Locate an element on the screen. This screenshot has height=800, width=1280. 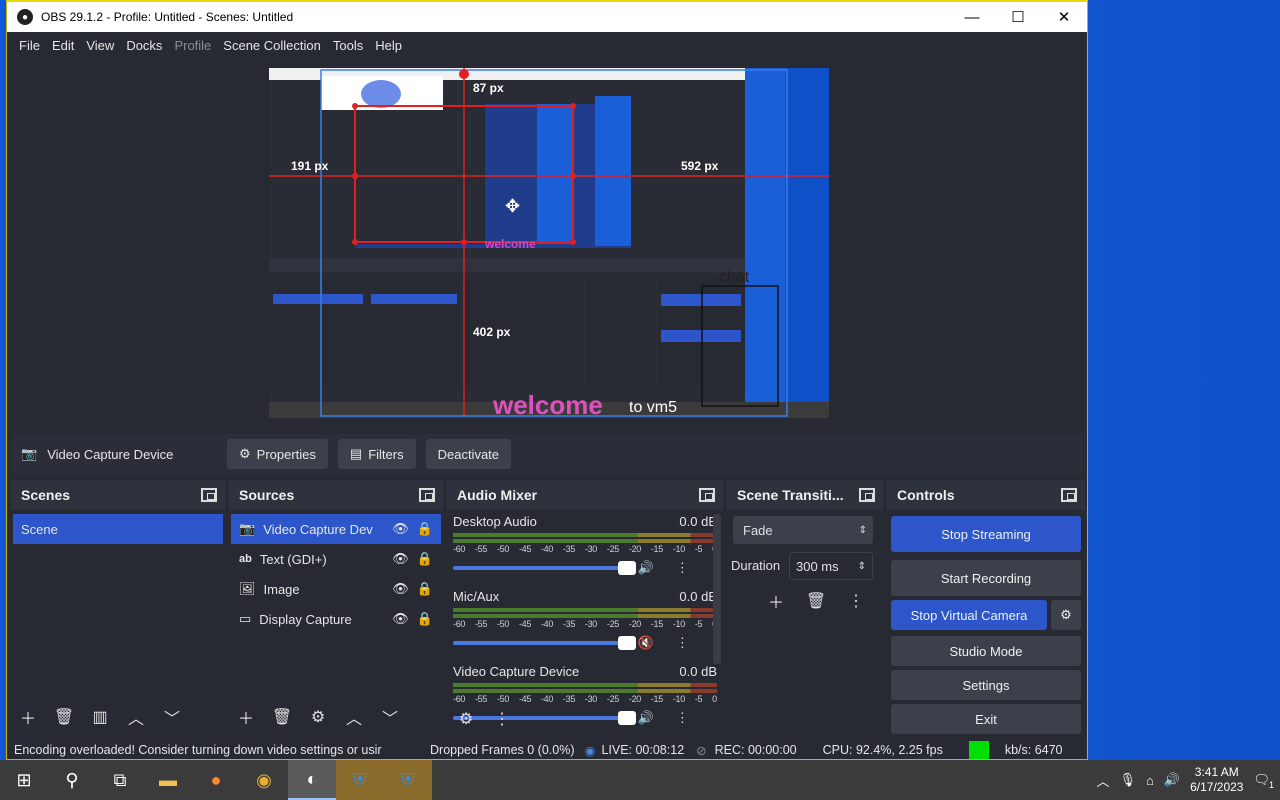
speaker-muted-icon: 🔇 is located at coordinates (646, 643).